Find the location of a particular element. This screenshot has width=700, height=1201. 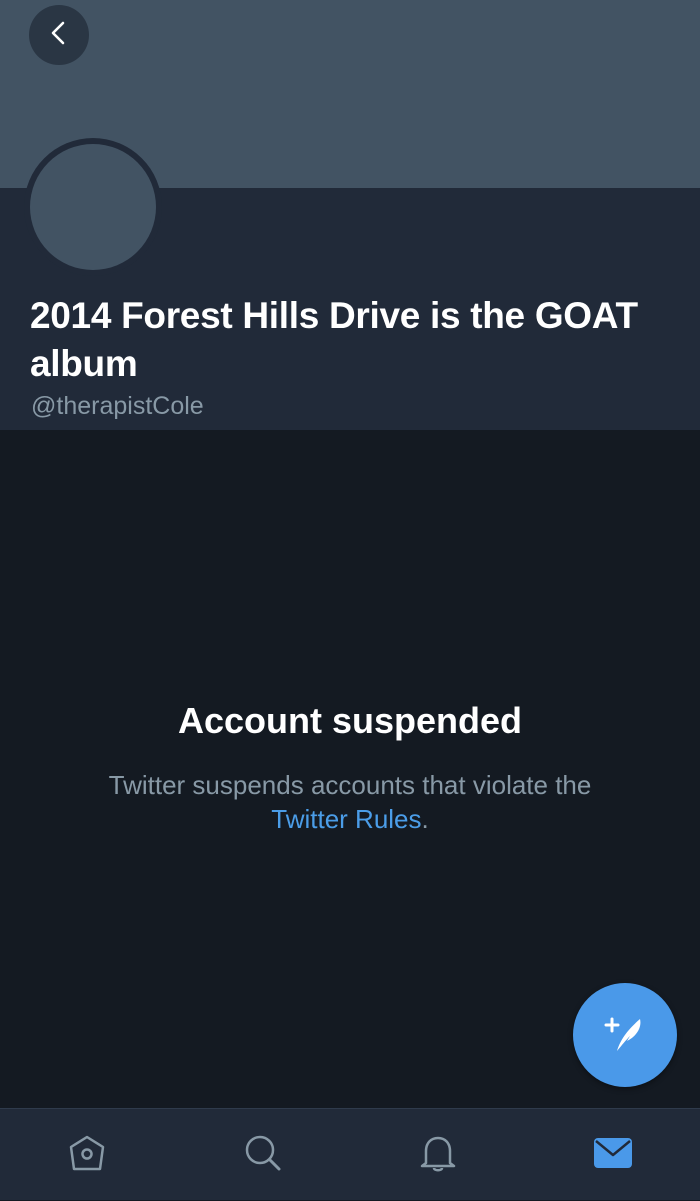

avatar-placeholder is located at coordinates (93, 207).